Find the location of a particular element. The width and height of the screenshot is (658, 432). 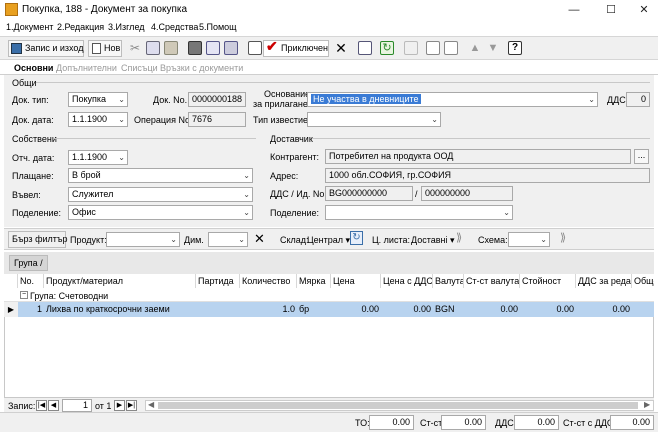

clear-filter-icon: ✕ is located at coordinates (259, 239).